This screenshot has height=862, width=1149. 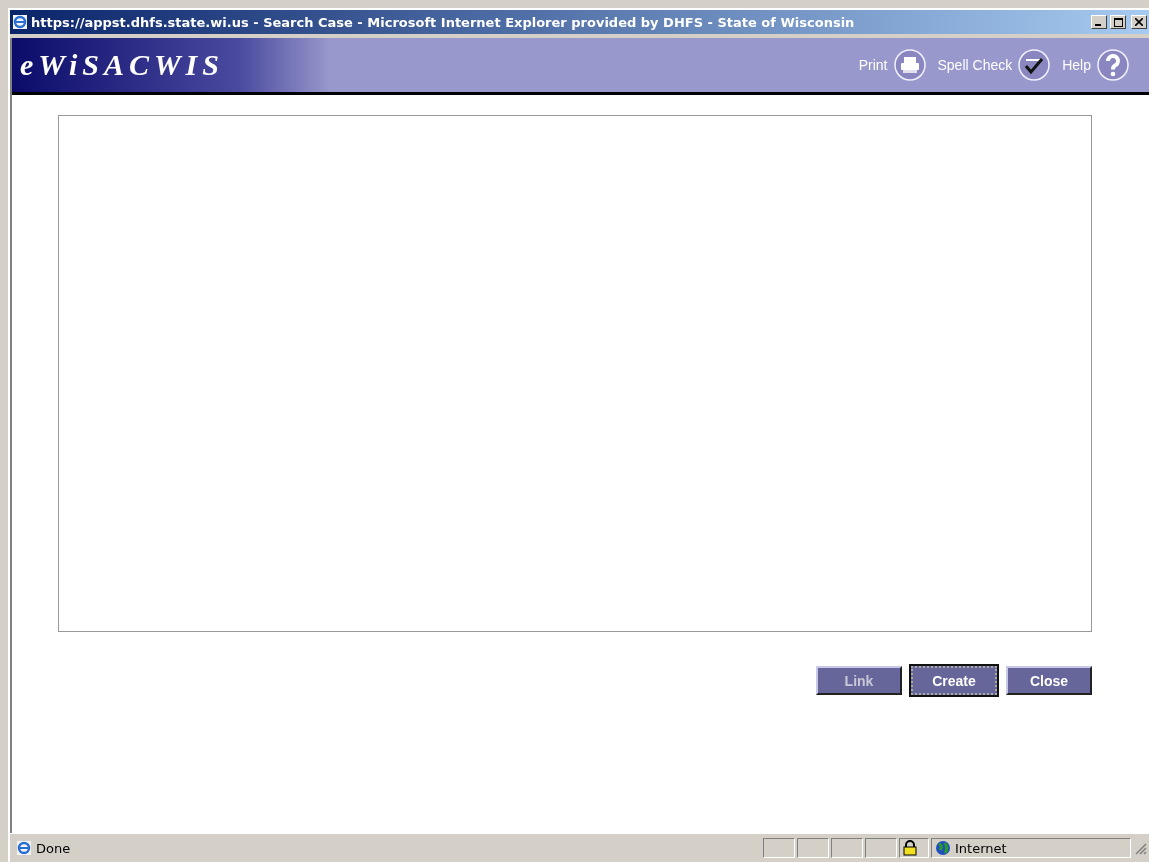 What do you see at coordinates (910, 848) in the screenshot?
I see `lock-icon` at bounding box center [910, 848].